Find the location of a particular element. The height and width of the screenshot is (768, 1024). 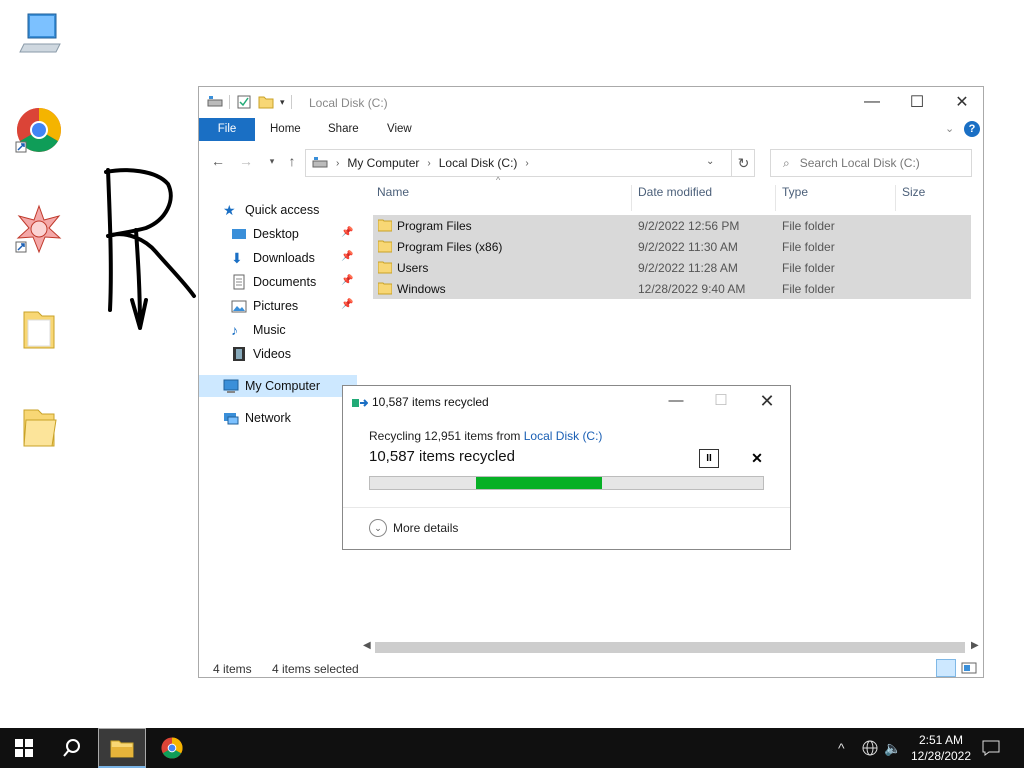

status-bar: 4 items 4 items selected is located at coordinates (591, 668).